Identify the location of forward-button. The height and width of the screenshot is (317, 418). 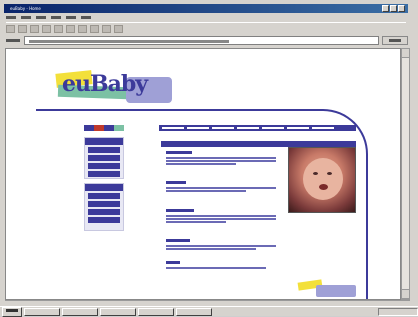
(22, 29).